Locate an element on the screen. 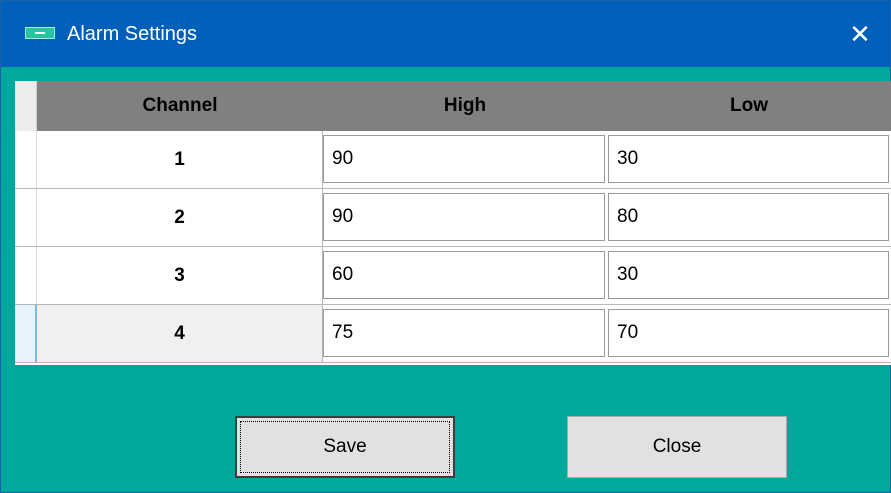 This screenshot has height=493, width=891. column-header-high: High is located at coordinates (465, 106).